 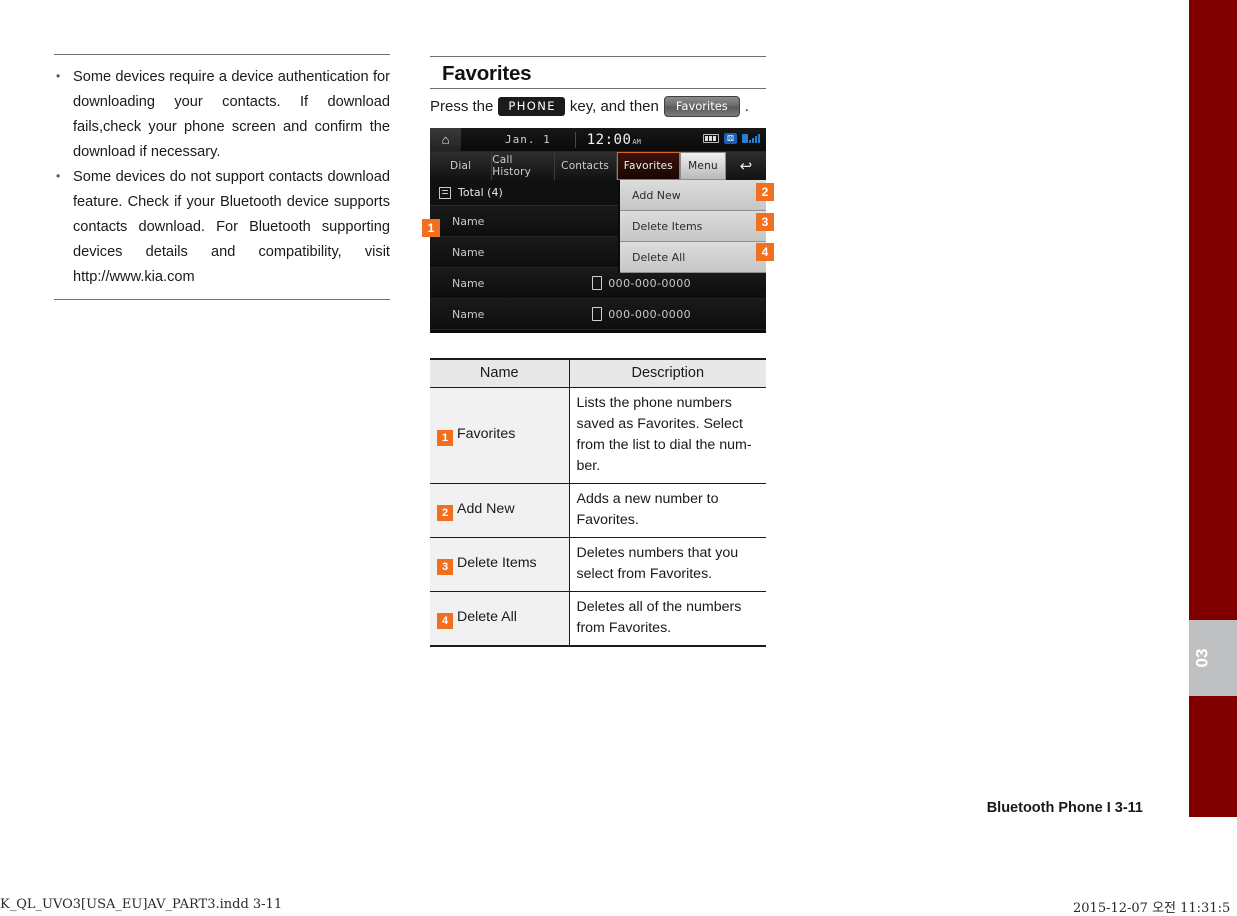 I want to click on menu-item-delete-all: Delete All, so click(x=693, y=257).